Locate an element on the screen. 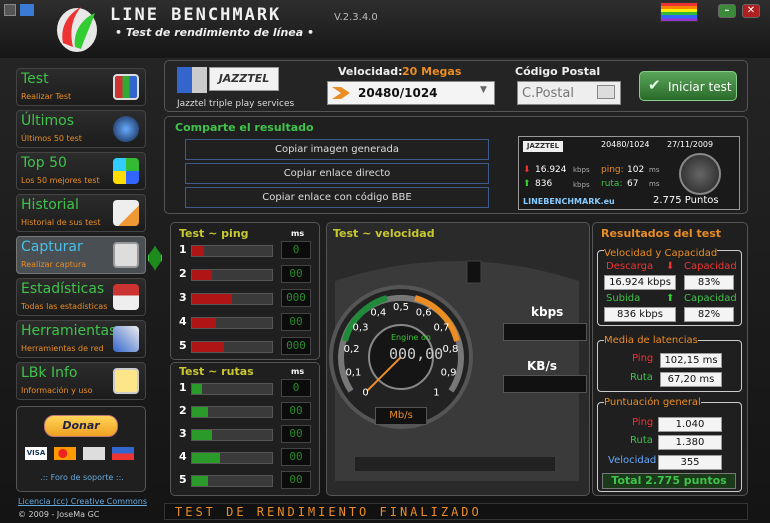 The width and height of the screenshot is (770, 523). sidebar-item-label: Herramientas is located at coordinates (69, 331).